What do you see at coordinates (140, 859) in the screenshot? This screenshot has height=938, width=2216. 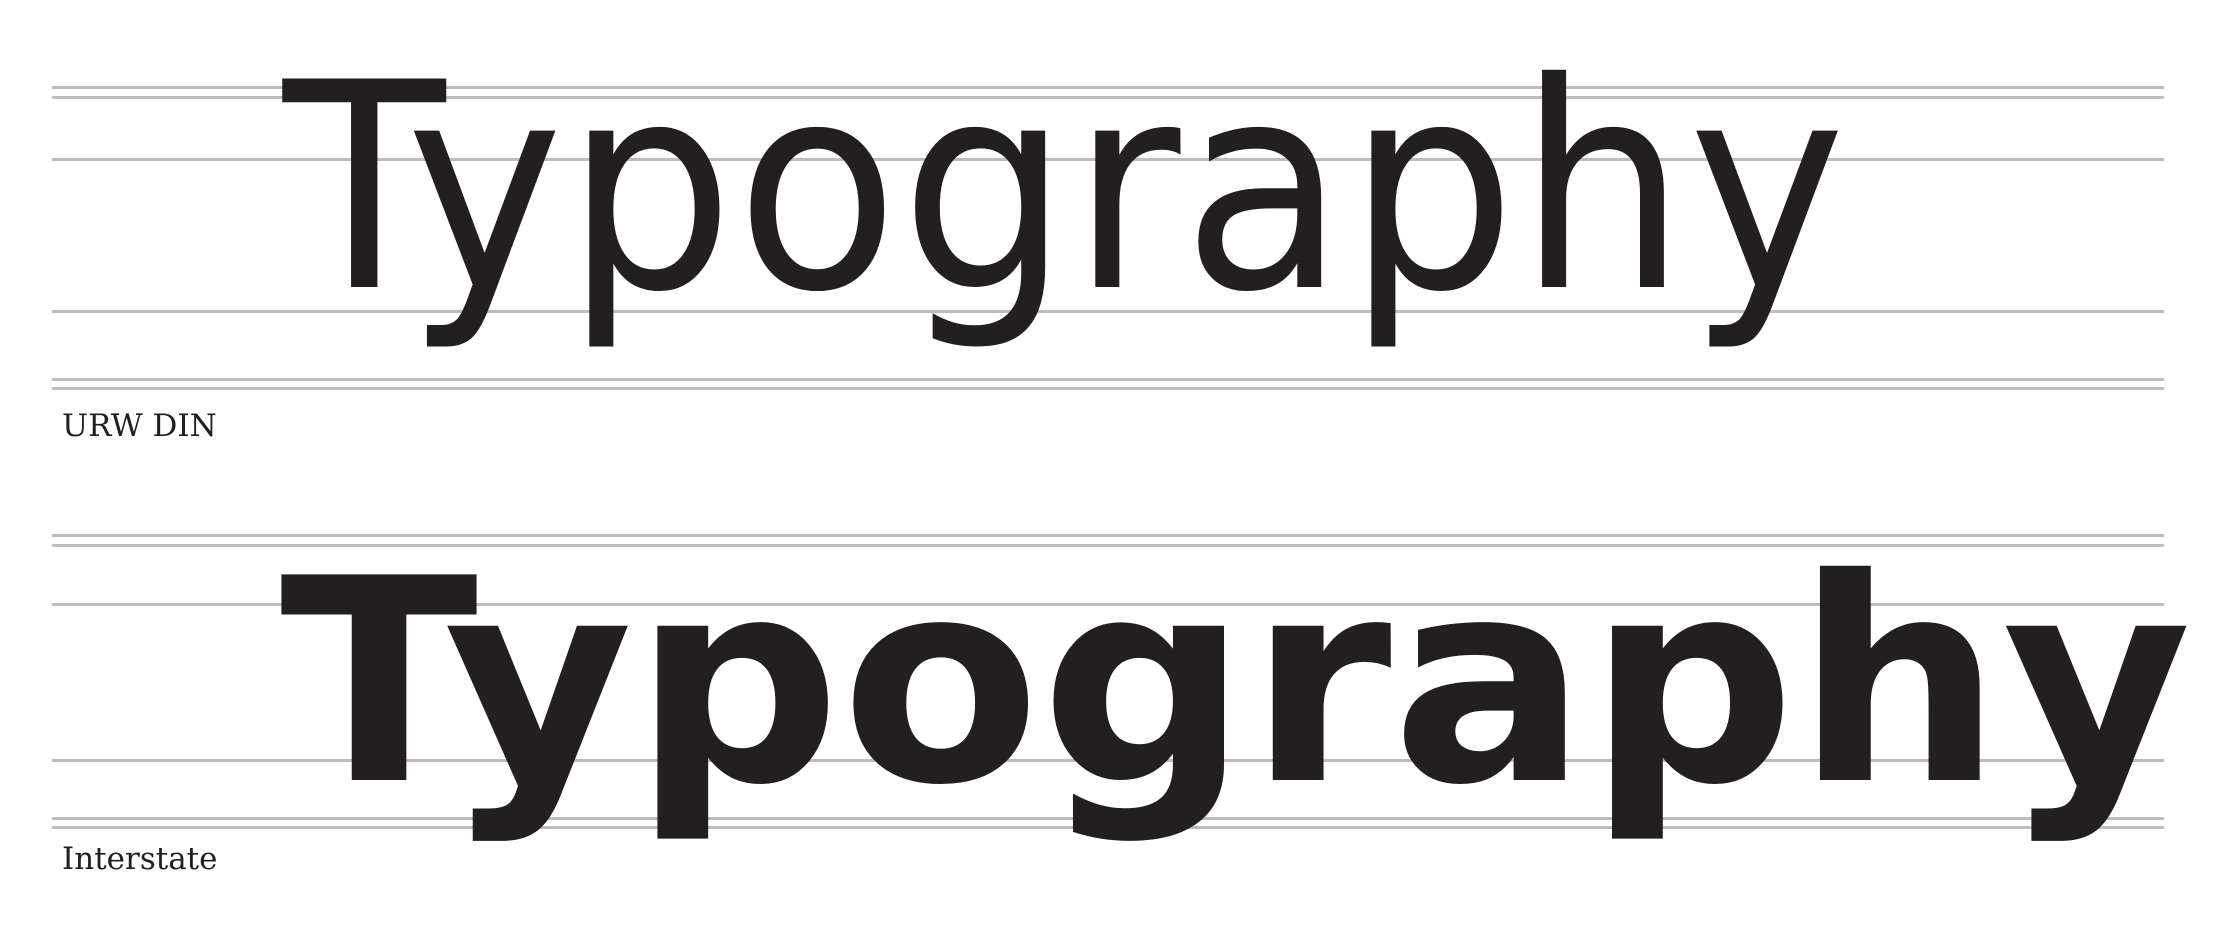 I see `font-name-caption: Interstate` at bounding box center [140, 859].